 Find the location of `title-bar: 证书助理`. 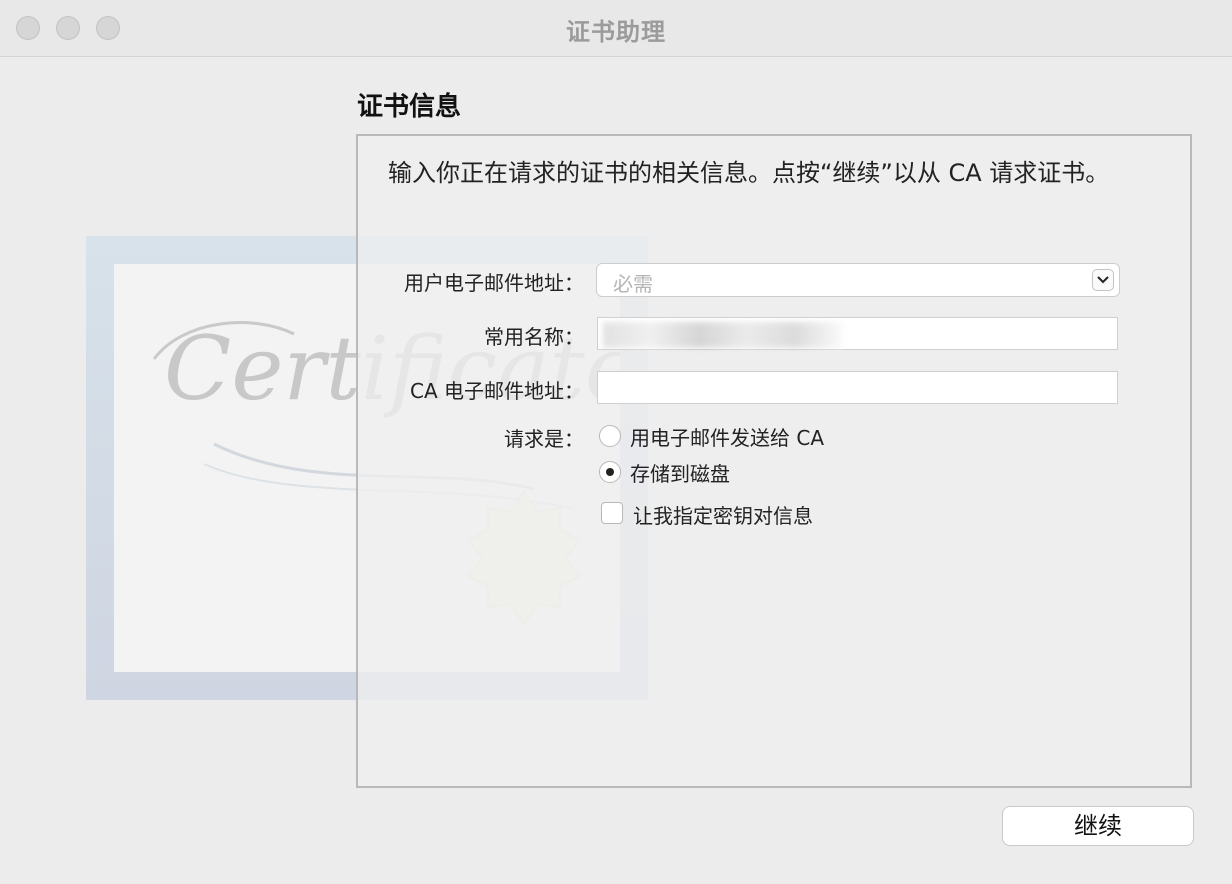

title-bar: 证书助理 is located at coordinates (616, 28).